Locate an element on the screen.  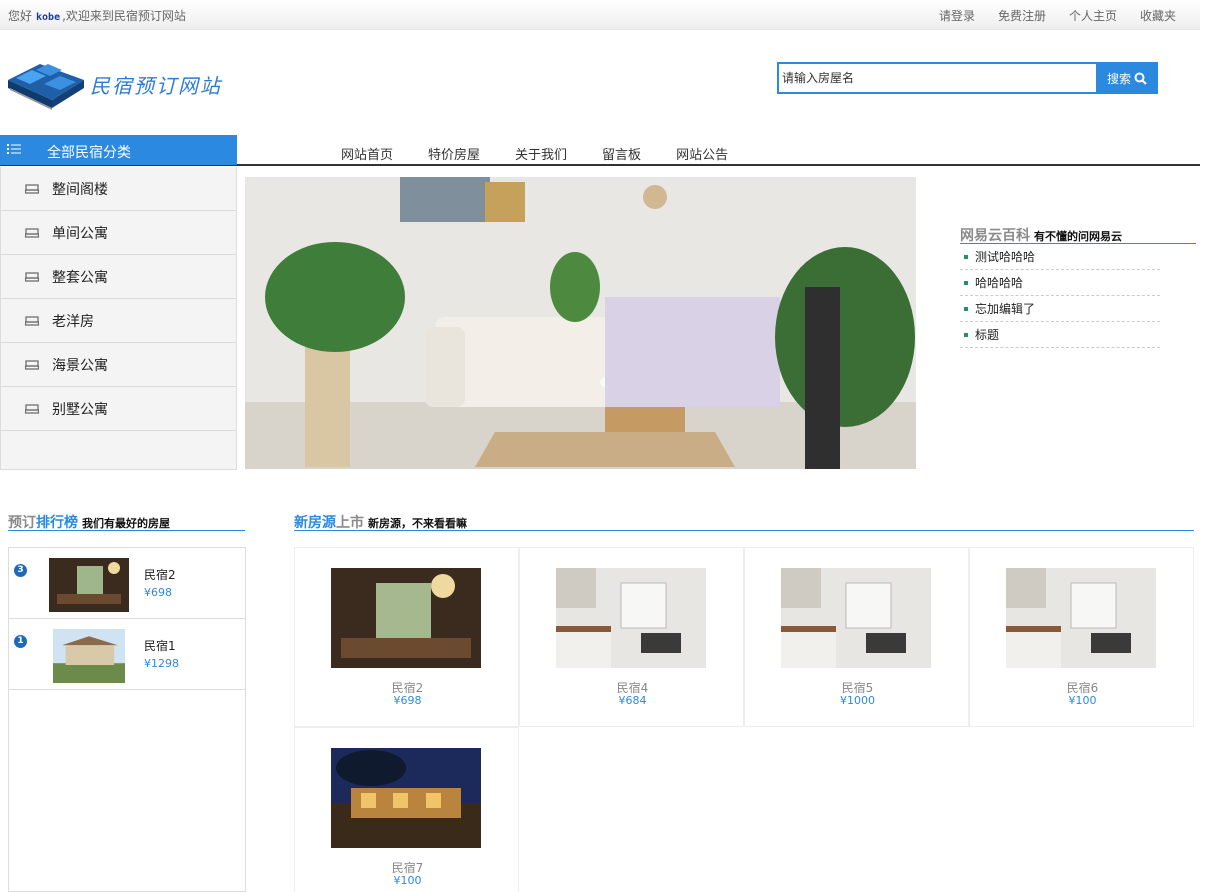
profile-link: 个人主页 is located at coordinates (1093, 15).